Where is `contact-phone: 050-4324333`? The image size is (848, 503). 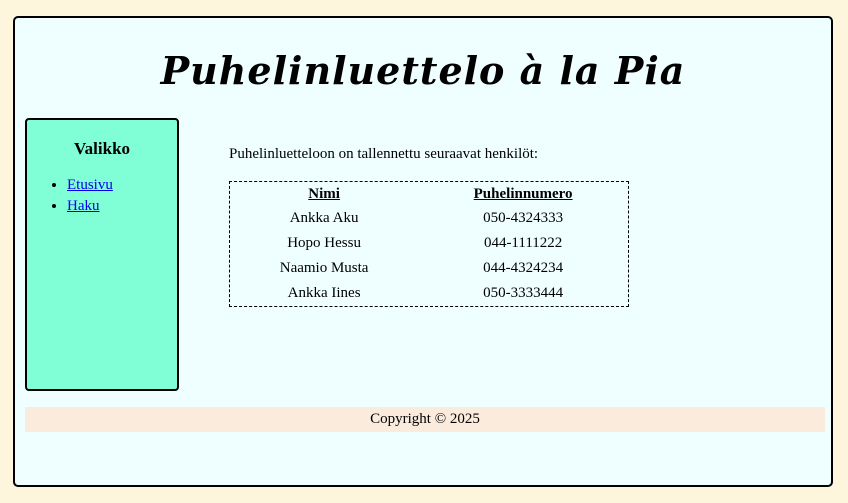
contact-phone: 050-4324333 is located at coordinates (523, 218).